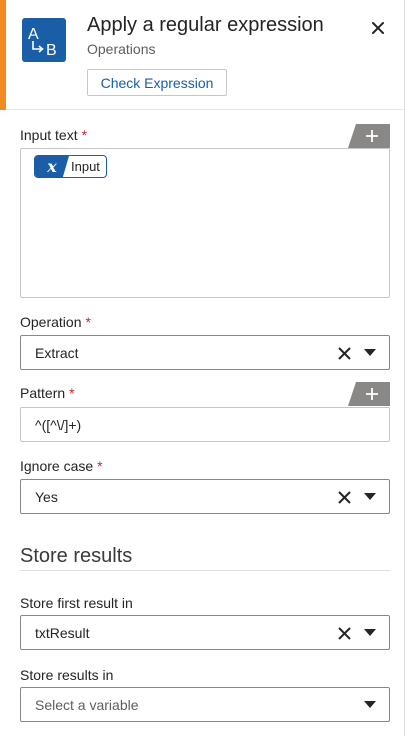  I want to click on pattern-label-text: Pattern, so click(43, 393).